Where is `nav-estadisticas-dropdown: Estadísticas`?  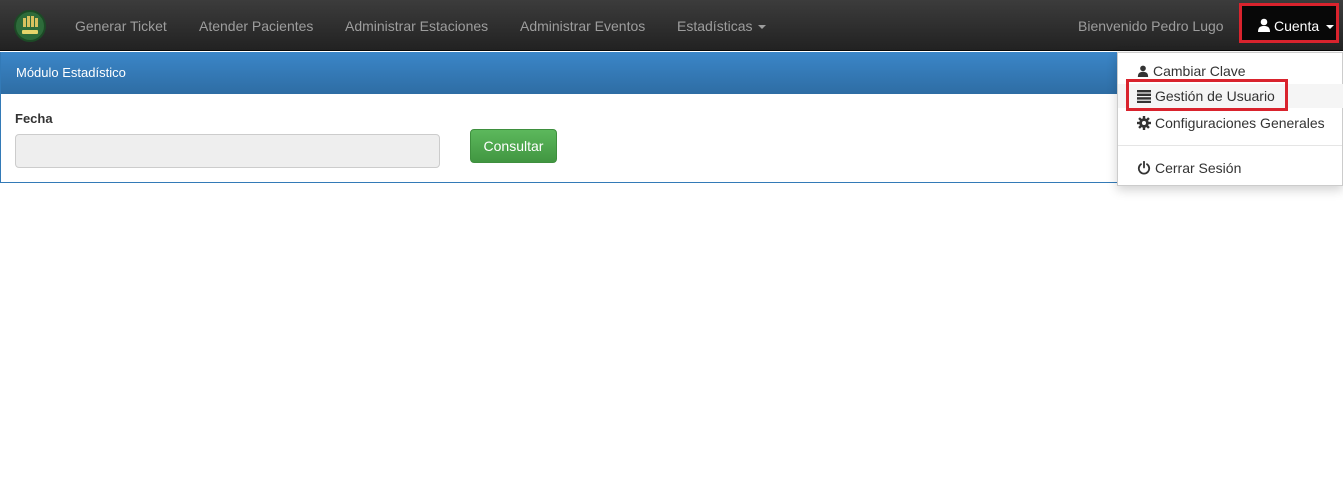 nav-estadisticas-dropdown: Estadísticas is located at coordinates (722, 26).